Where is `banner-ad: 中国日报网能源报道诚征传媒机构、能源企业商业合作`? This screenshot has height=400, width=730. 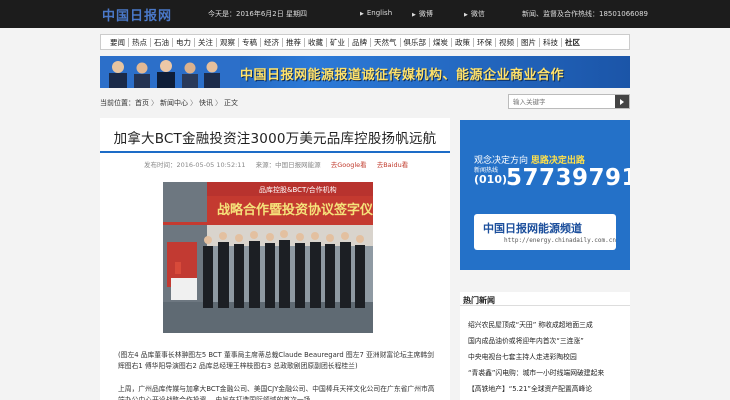 banner-ad: 中国日报网能源报道诚征传媒机构、能源企业商业合作 is located at coordinates (365, 72).